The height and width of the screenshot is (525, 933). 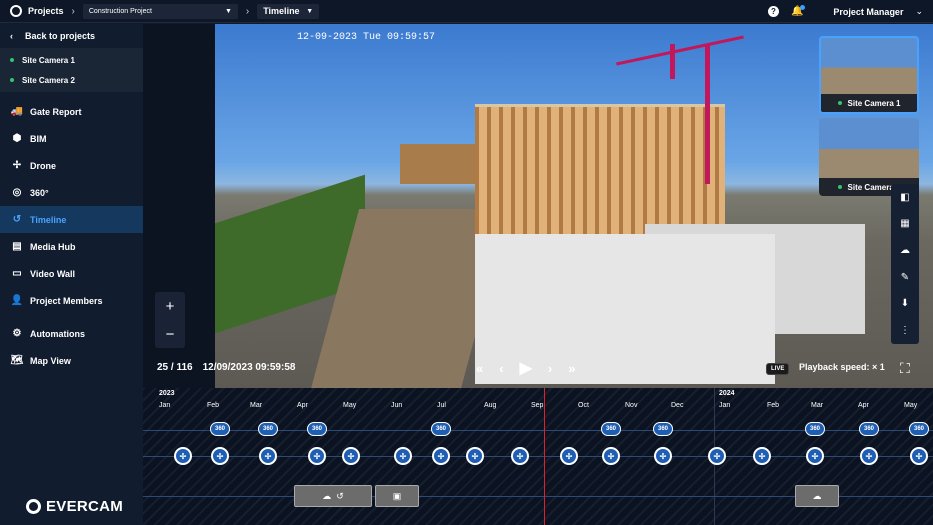 What do you see at coordinates (396, 405) in the screenshot?
I see `month-label: Jun` at bounding box center [396, 405].